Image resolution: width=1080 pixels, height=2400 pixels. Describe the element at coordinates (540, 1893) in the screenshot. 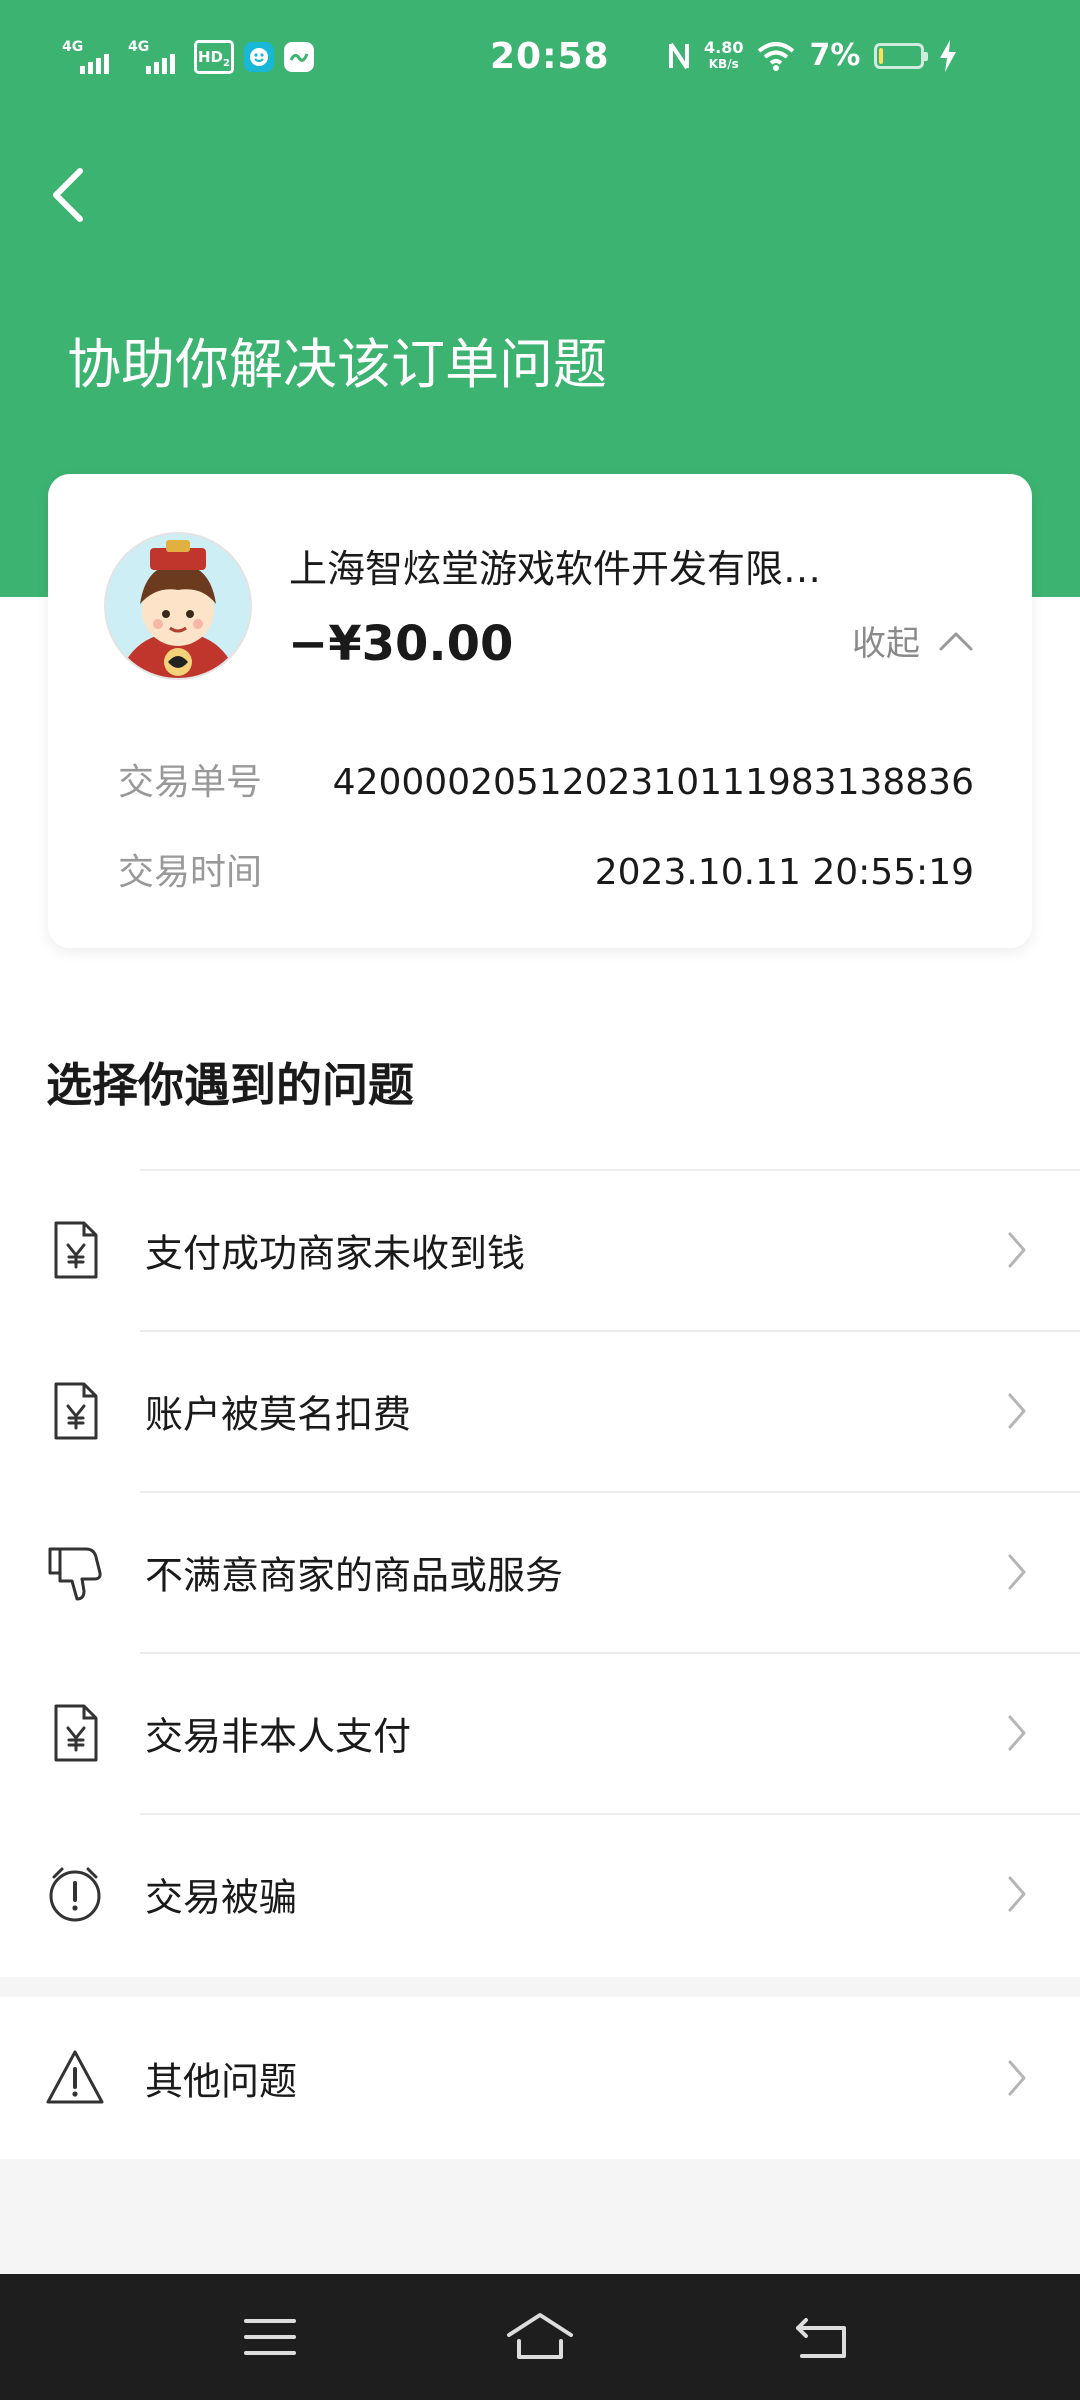

I see `list-item: 交易被骗` at that location.